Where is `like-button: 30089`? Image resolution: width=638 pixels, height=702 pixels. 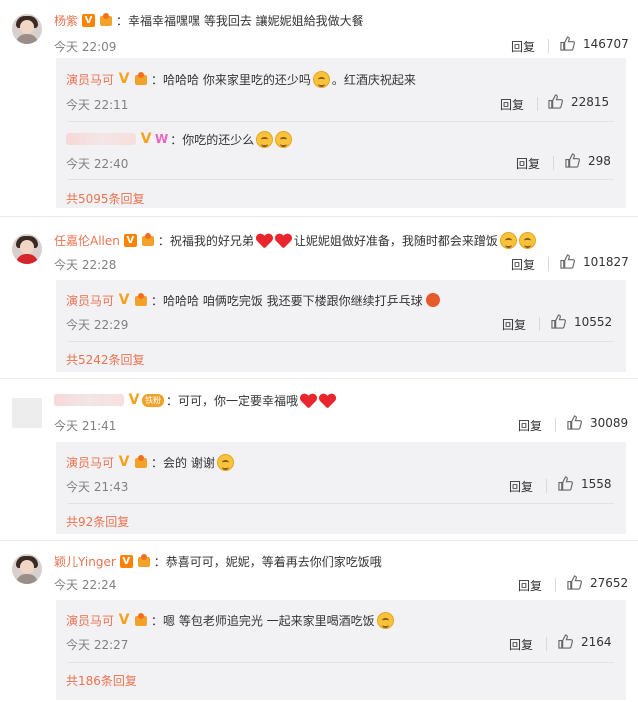 like-button: 30089 is located at coordinates (597, 422).